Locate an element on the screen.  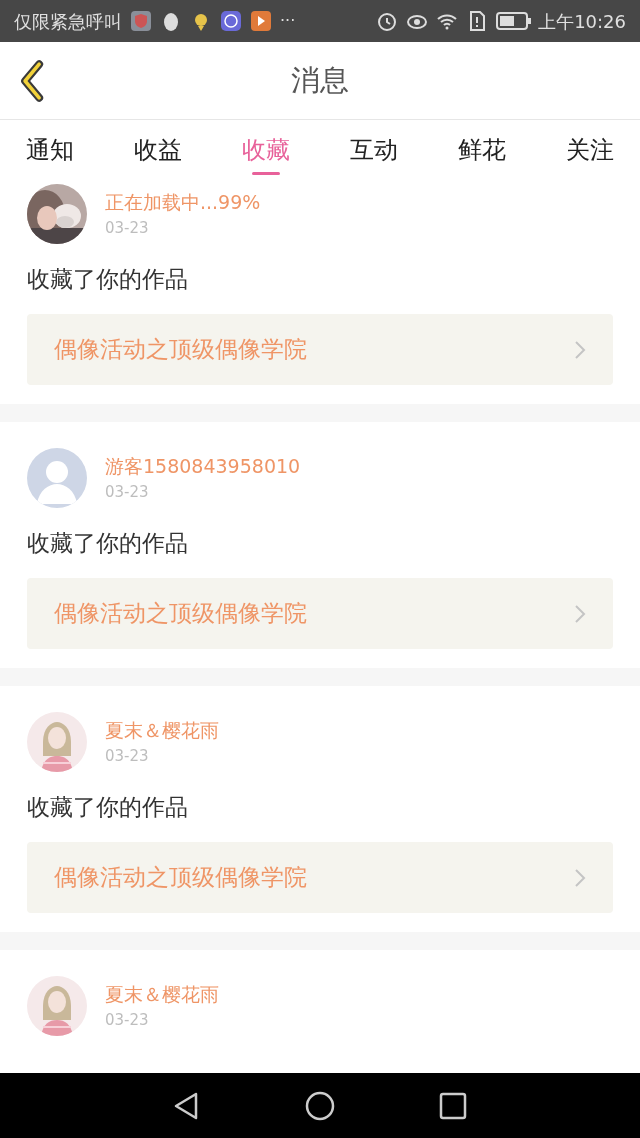
tab: 互动 is located at coordinates (374, 150).